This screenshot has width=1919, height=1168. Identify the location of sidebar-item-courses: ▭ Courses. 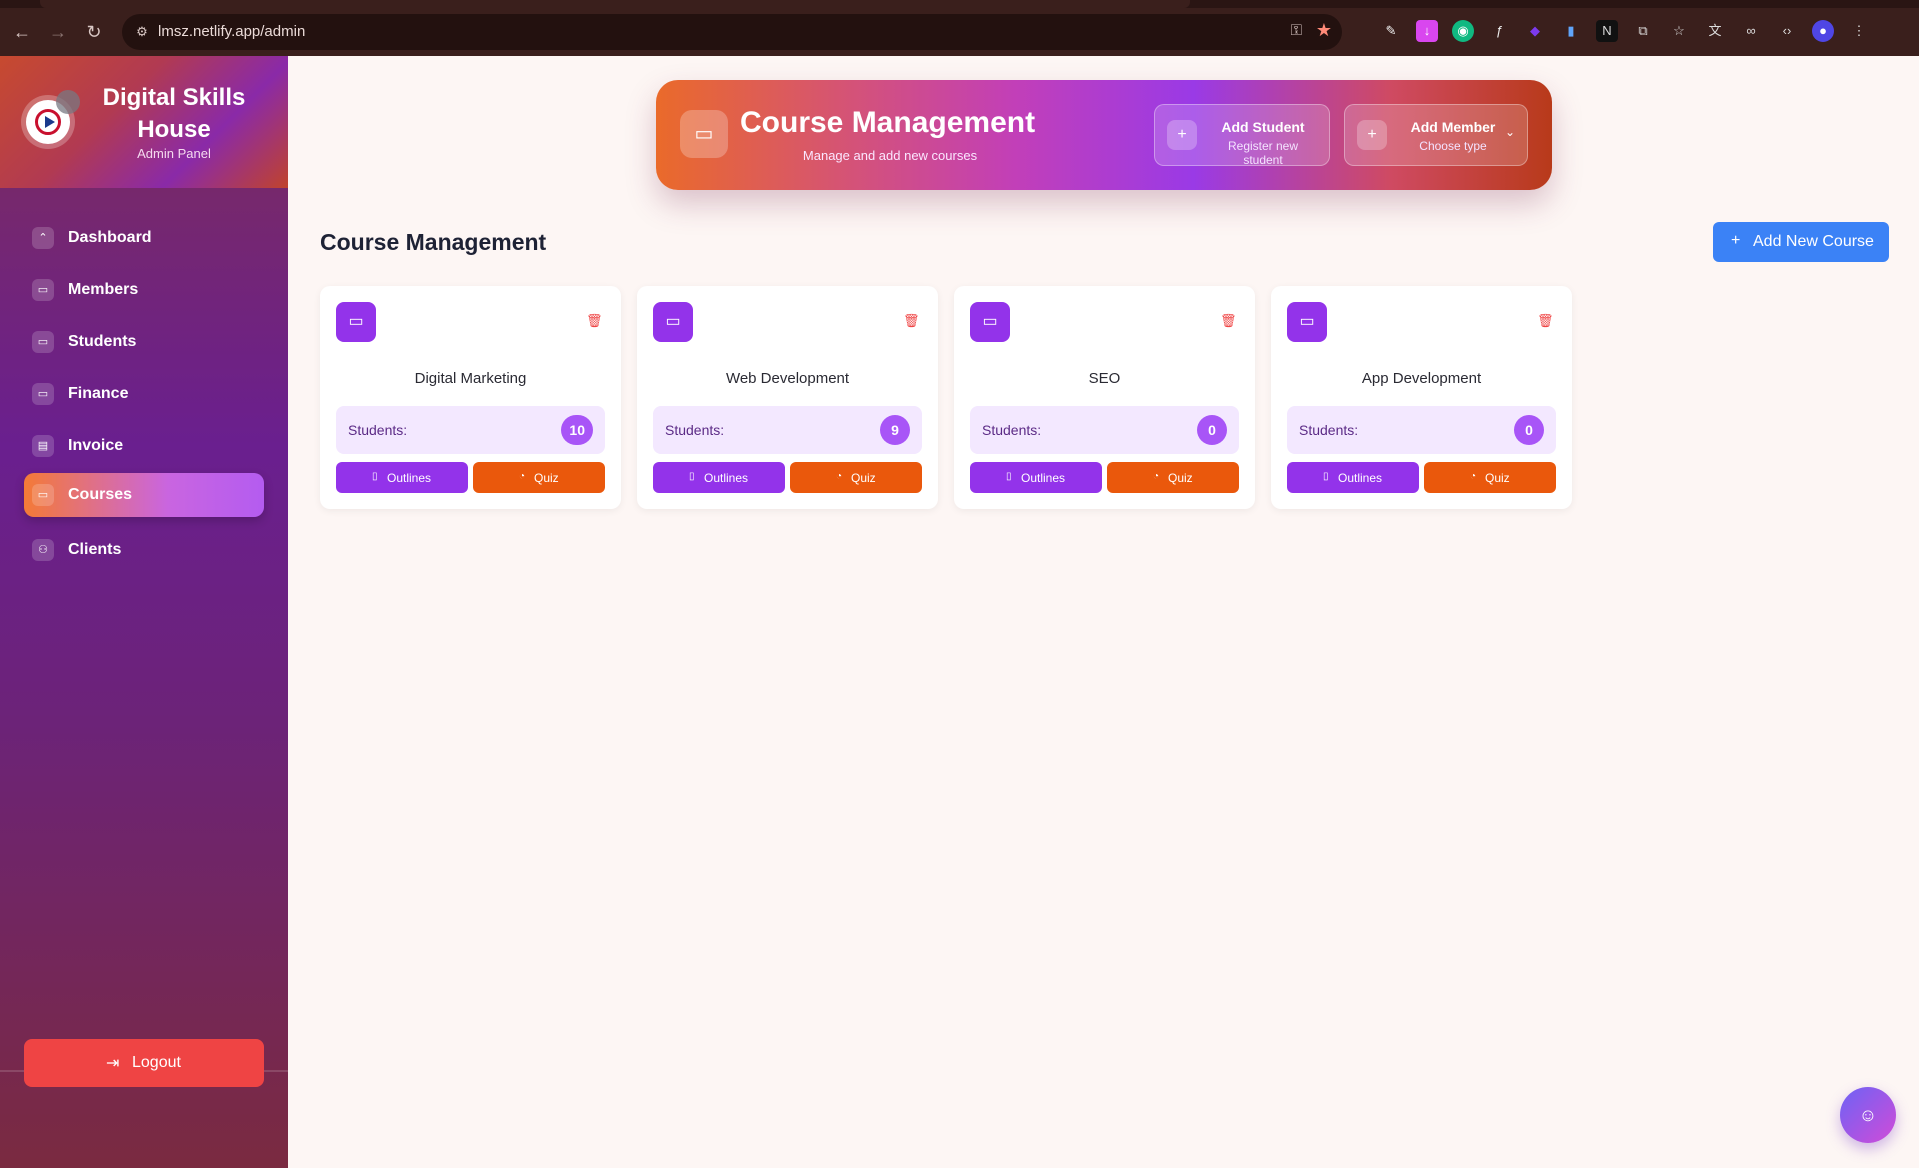
(144, 495).